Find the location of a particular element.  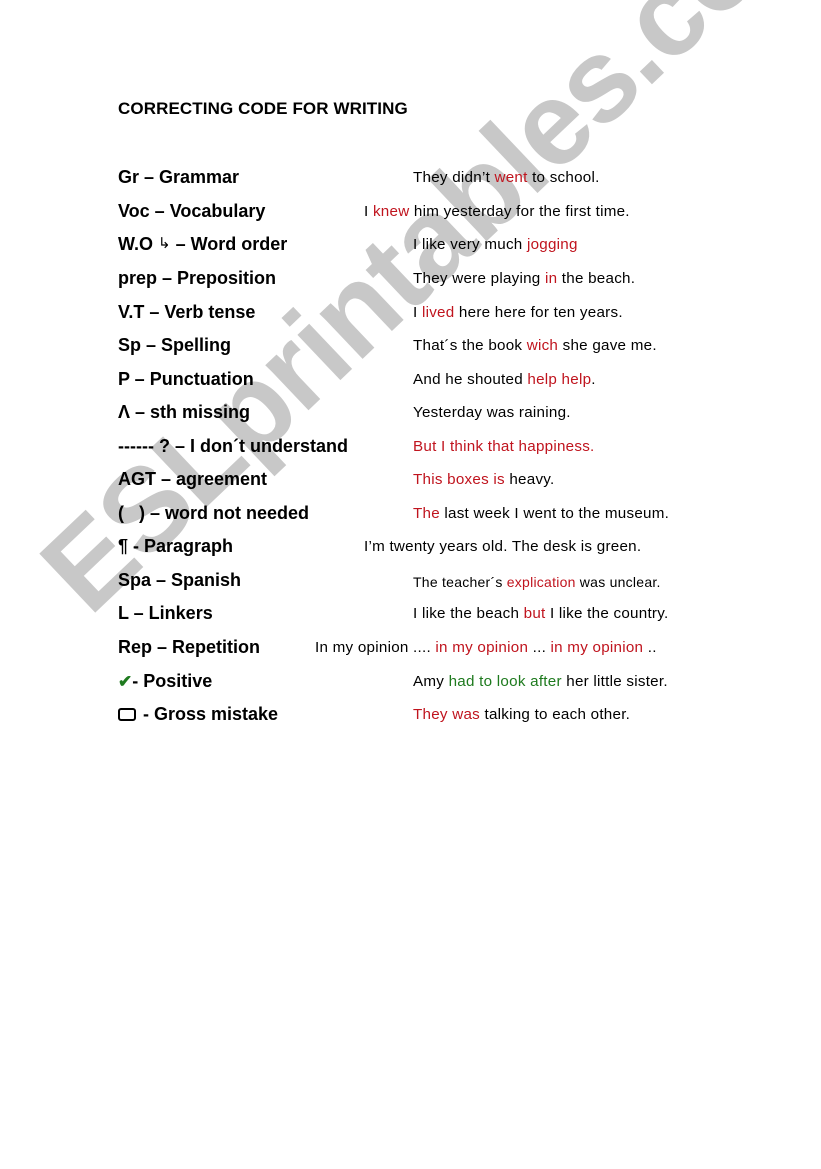

page-title: CORRECTING CODE FOR WRITING is located at coordinates (263, 108).